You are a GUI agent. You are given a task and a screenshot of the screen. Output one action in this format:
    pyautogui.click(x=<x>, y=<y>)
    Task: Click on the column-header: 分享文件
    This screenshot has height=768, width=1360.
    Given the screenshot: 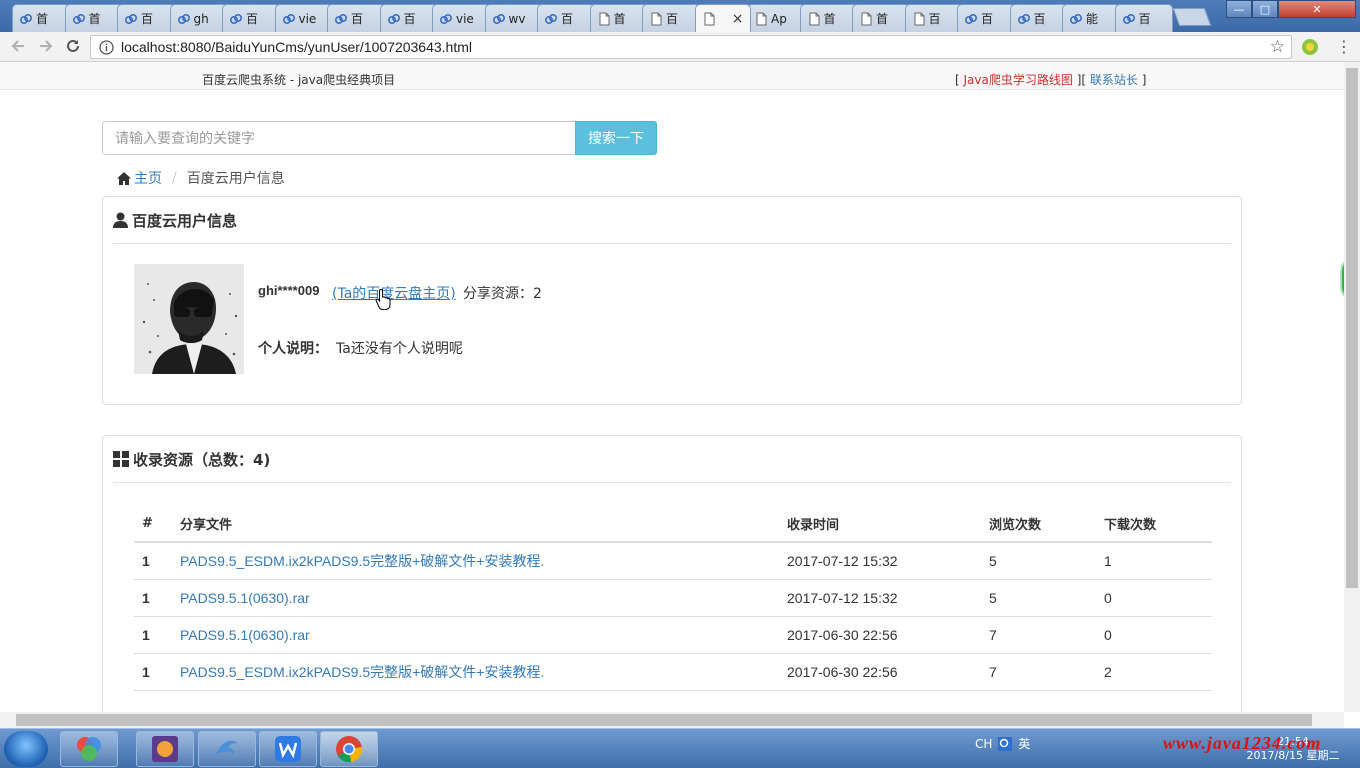 What is the action you would take?
    pyautogui.click(x=475, y=524)
    